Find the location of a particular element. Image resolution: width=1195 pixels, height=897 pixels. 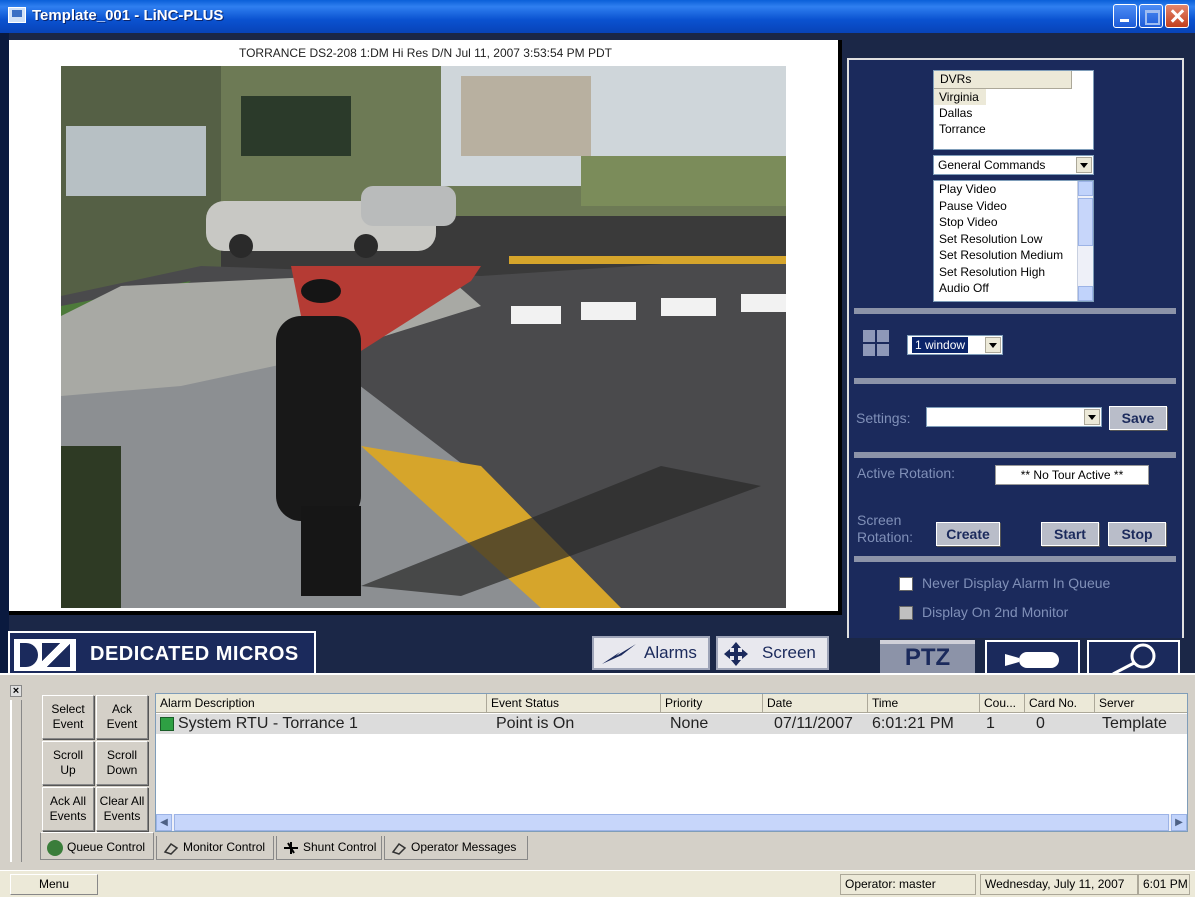

column-header: Priority is located at coordinates (712, 703).